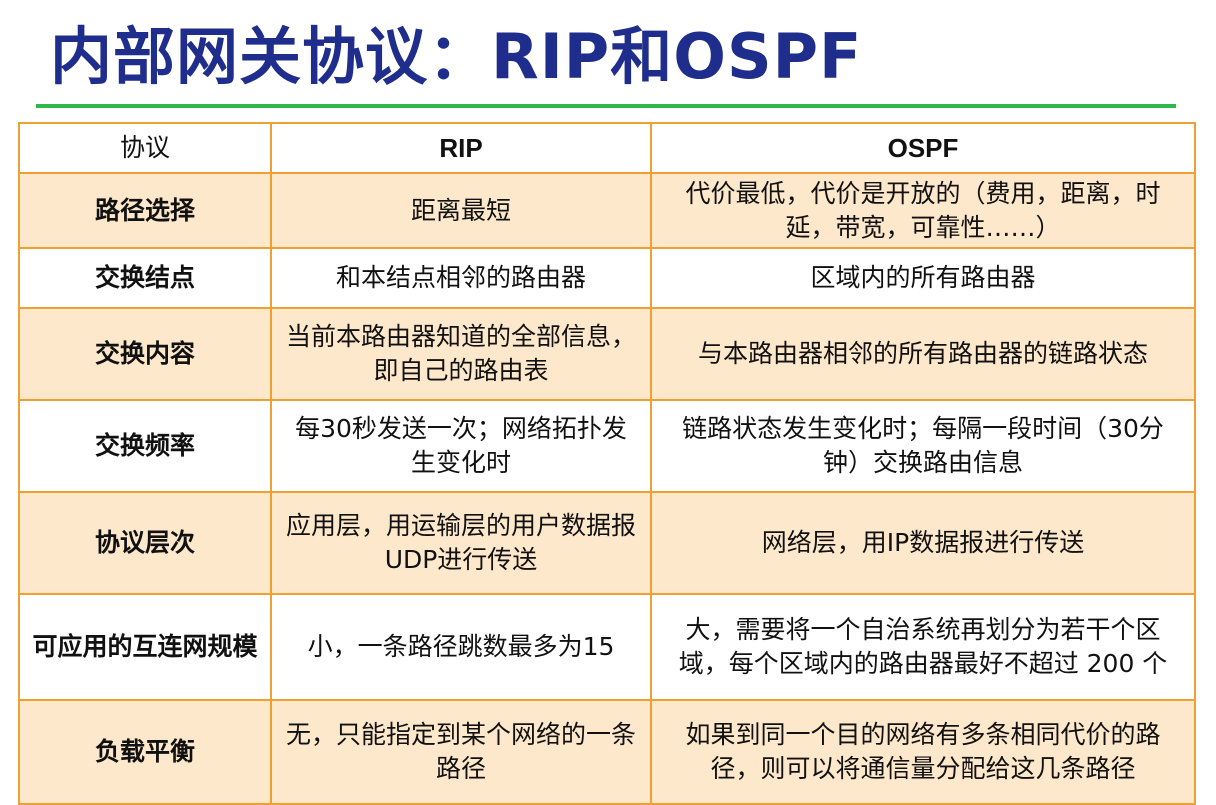 The height and width of the screenshot is (805, 1216). I want to click on title-divider, so click(606, 106).